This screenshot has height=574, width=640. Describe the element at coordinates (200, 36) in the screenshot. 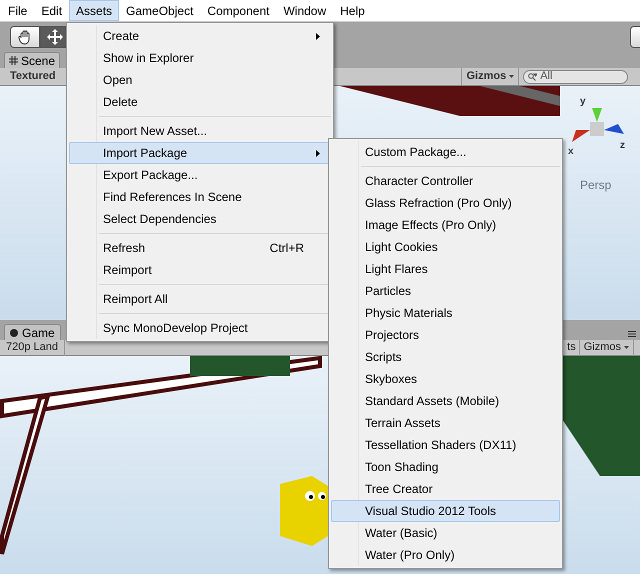

I see `menu-item: Create` at that location.